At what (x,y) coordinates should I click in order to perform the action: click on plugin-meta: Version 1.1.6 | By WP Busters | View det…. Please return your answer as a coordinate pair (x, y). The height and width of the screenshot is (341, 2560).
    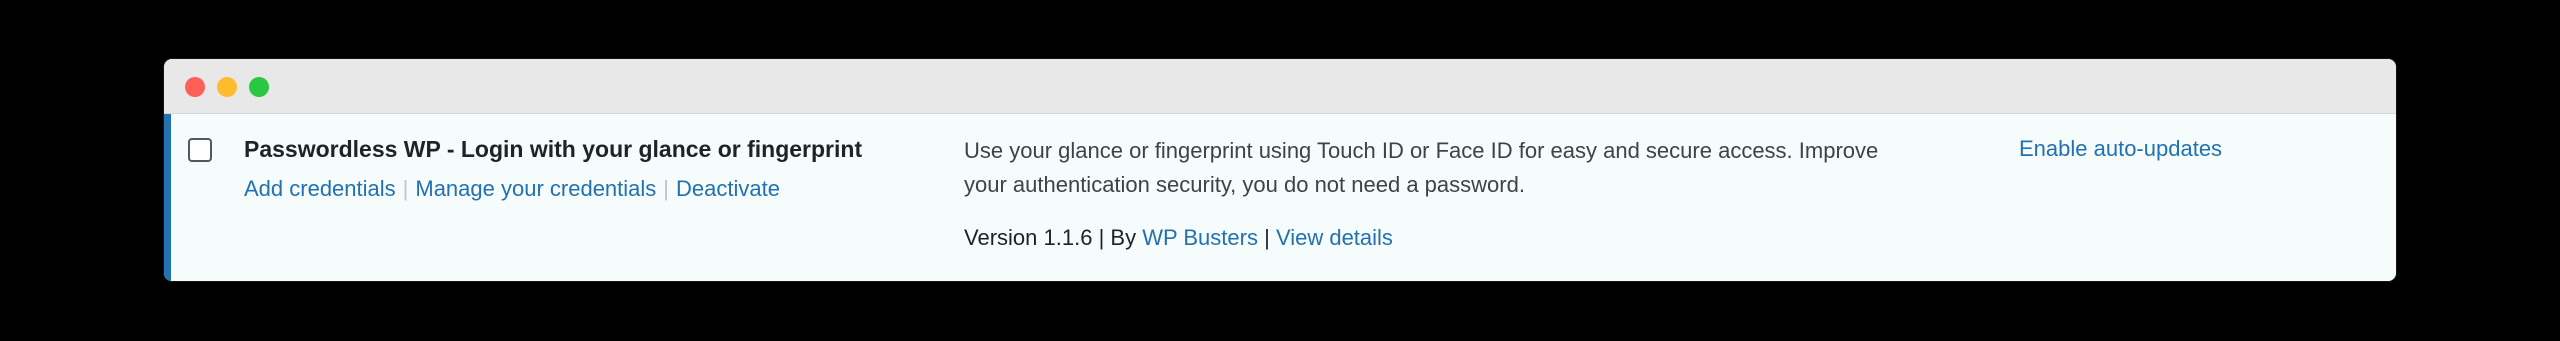
    Looking at the image, I should click on (1178, 238).